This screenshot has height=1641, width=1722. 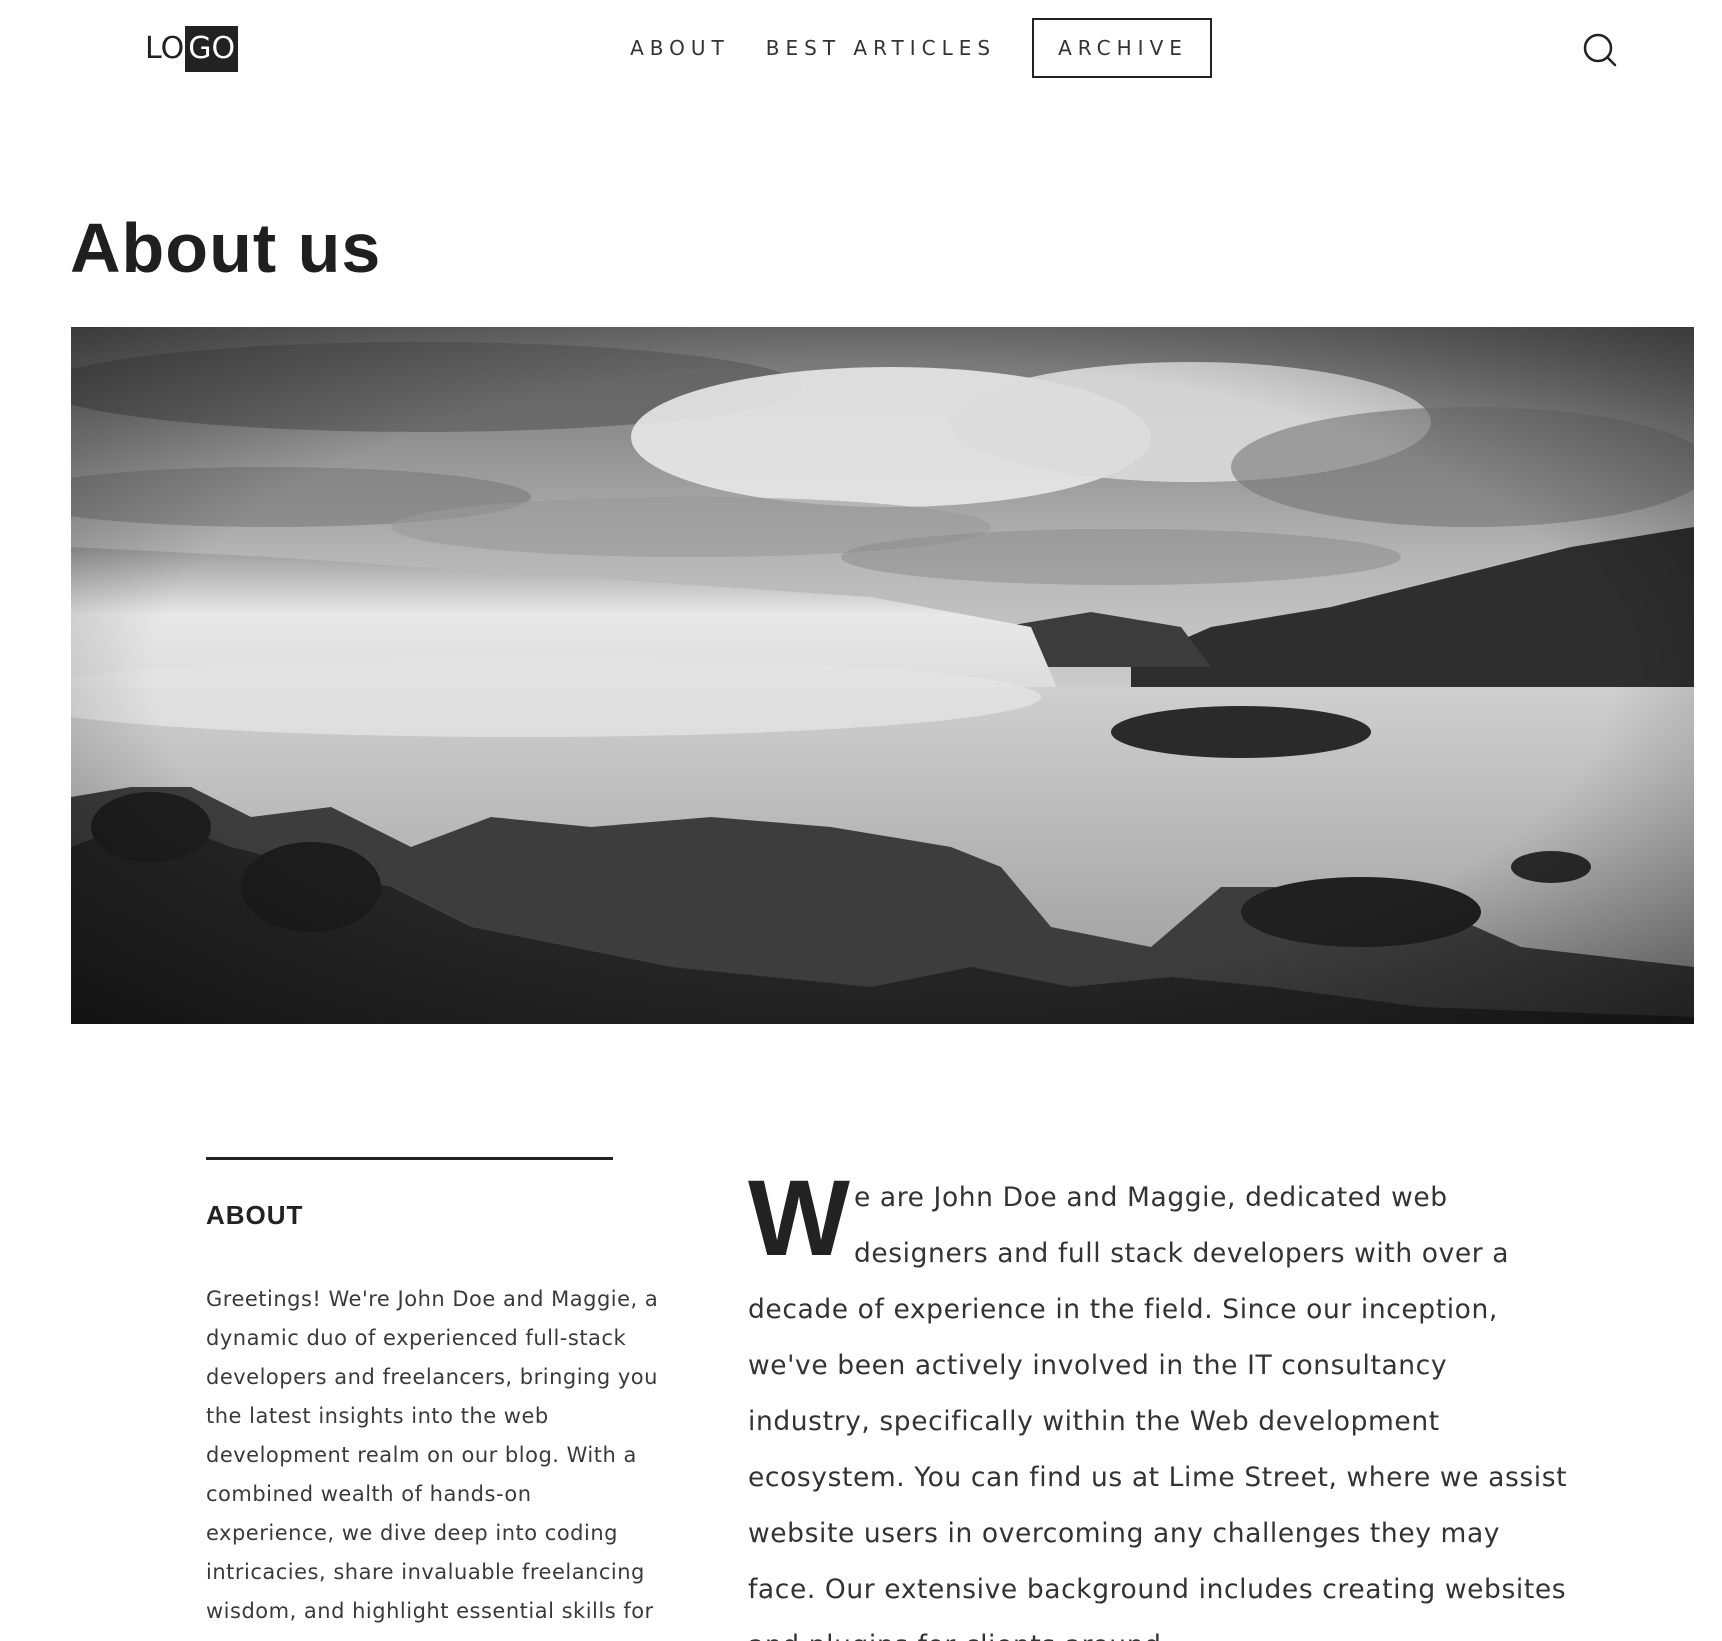 What do you see at coordinates (255, 1215) in the screenshot?
I see `sidebar-heading: ABOUT` at bounding box center [255, 1215].